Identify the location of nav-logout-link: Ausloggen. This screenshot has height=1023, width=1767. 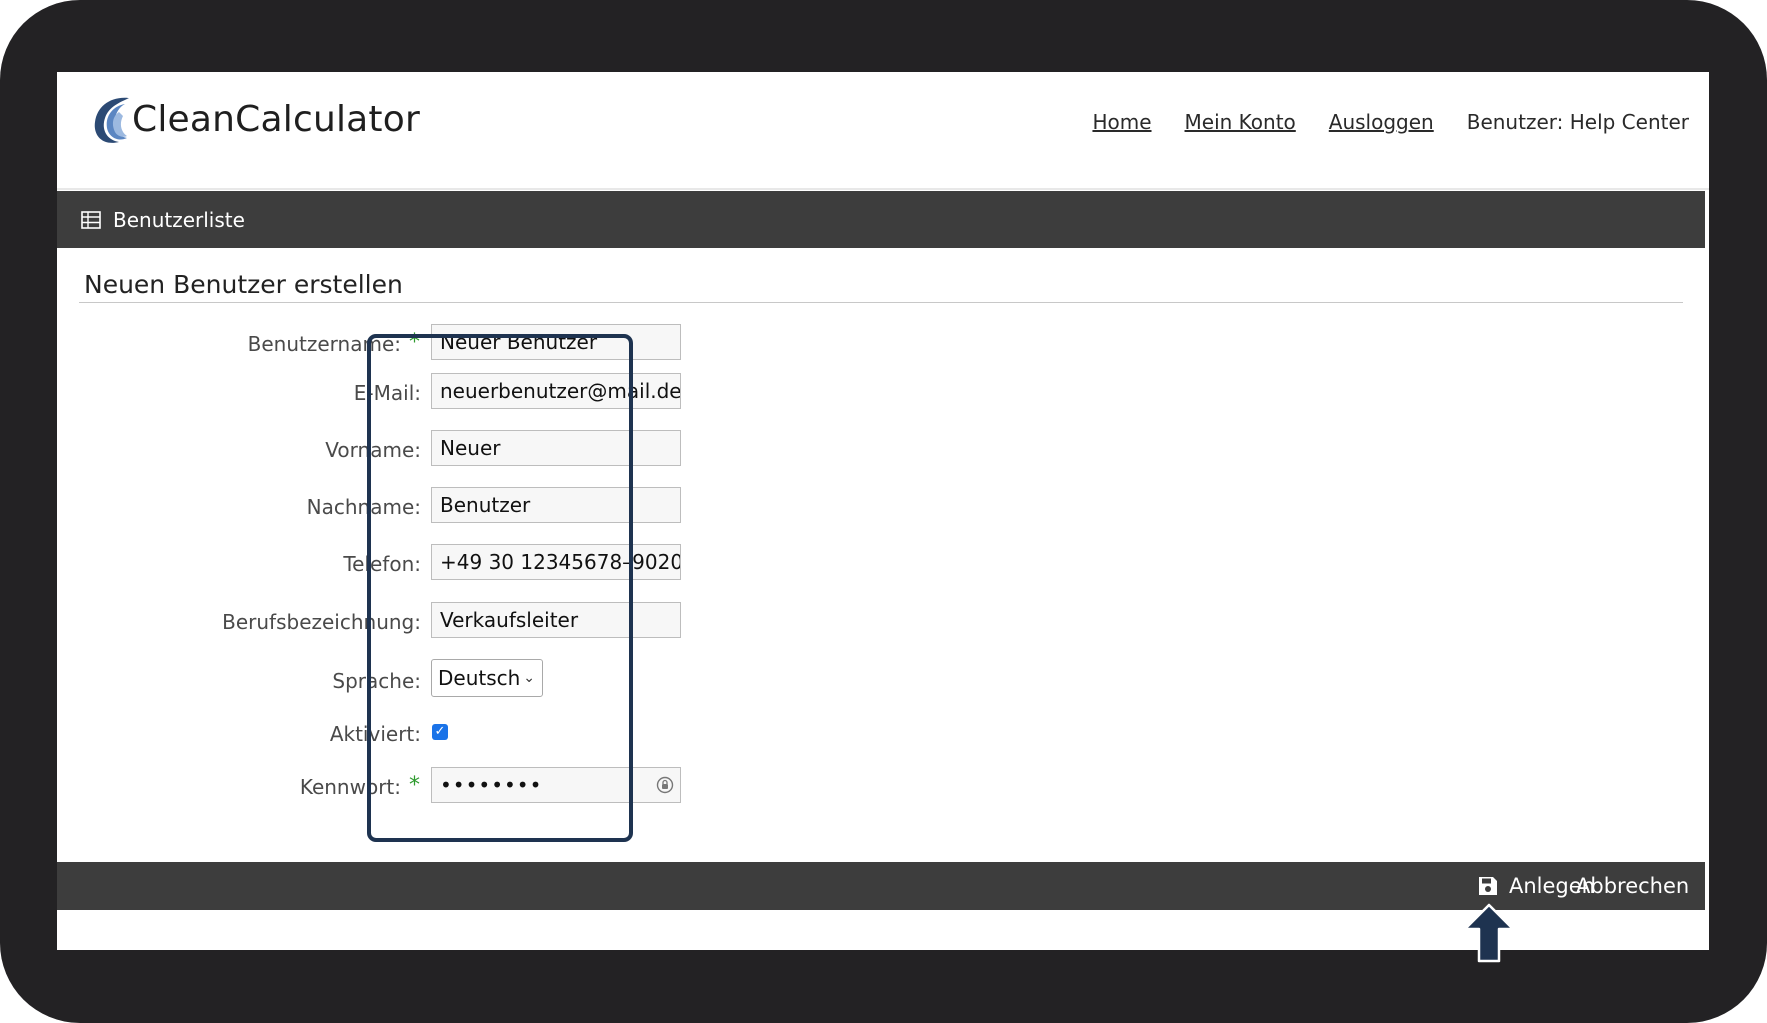
(1381, 122).